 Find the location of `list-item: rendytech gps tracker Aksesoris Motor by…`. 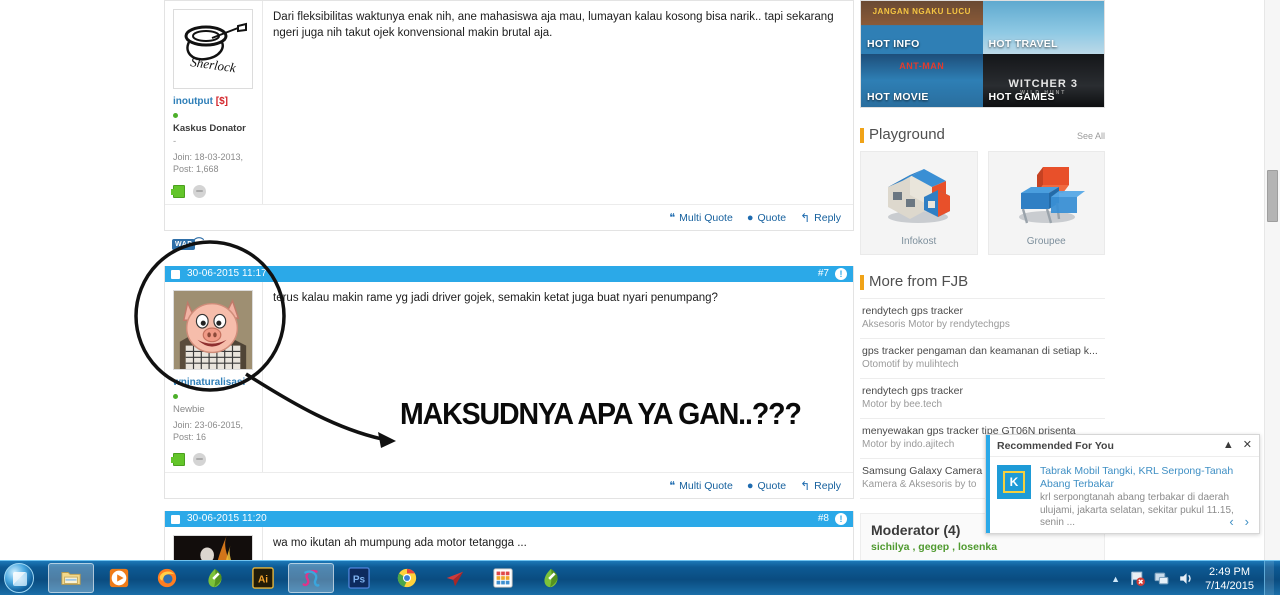

list-item: rendytech gps tracker Aksesoris Motor by… is located at coordinates (982, 318).